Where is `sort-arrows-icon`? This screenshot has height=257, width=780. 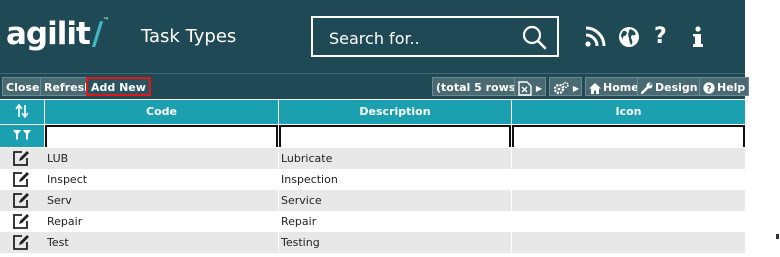 sort-arrows-icon is located at coordinates (22, 110).